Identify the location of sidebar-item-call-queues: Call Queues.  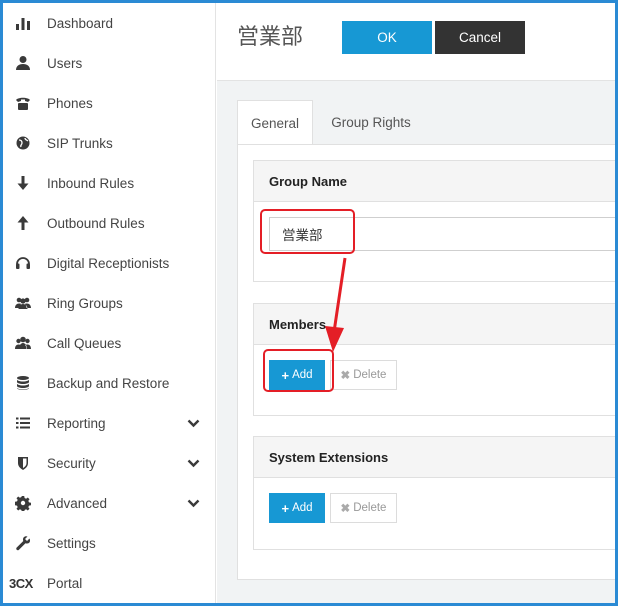
(109, 343).